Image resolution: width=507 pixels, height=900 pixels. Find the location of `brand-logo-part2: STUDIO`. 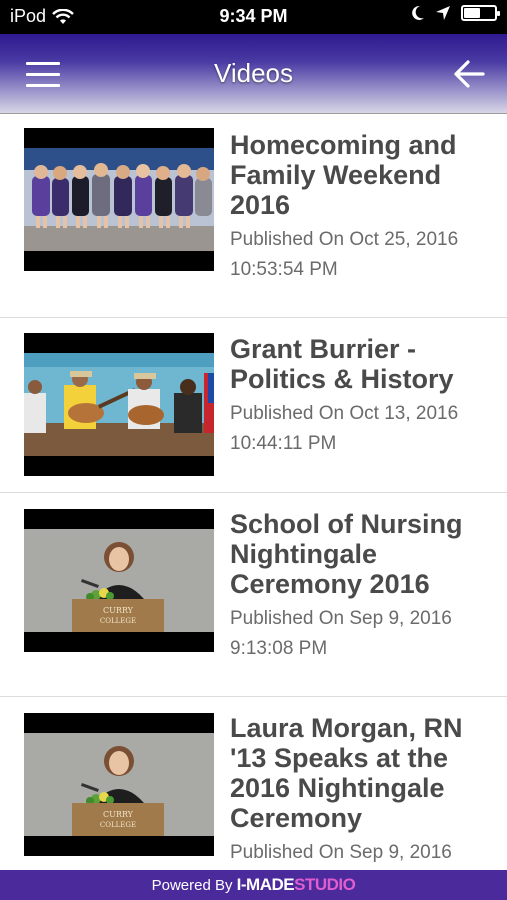

brand-logo-part2: STUDIO is located at coordinates (325, 884).